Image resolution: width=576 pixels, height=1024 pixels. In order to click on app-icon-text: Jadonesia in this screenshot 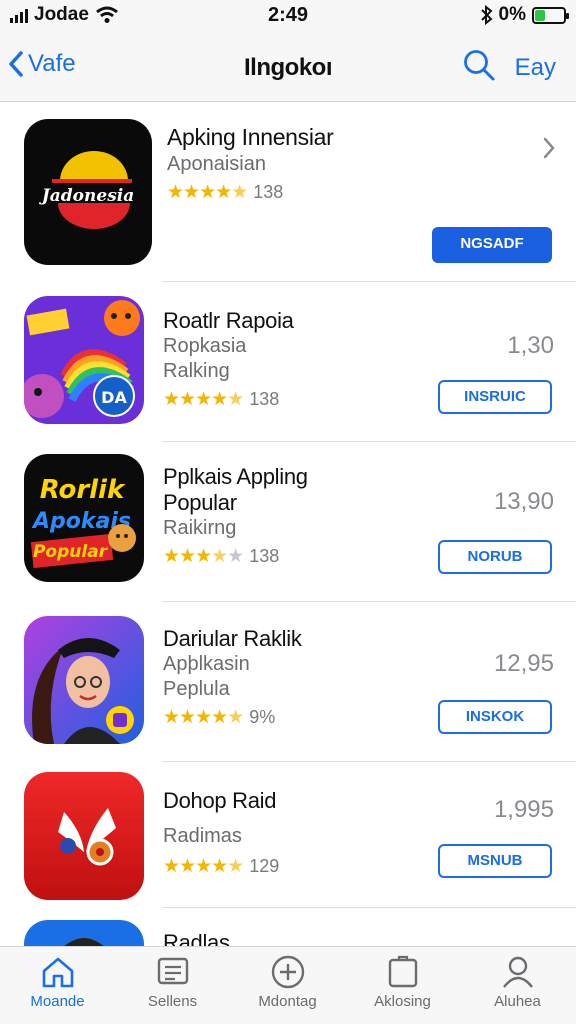, I will do `click(87, 196)`.